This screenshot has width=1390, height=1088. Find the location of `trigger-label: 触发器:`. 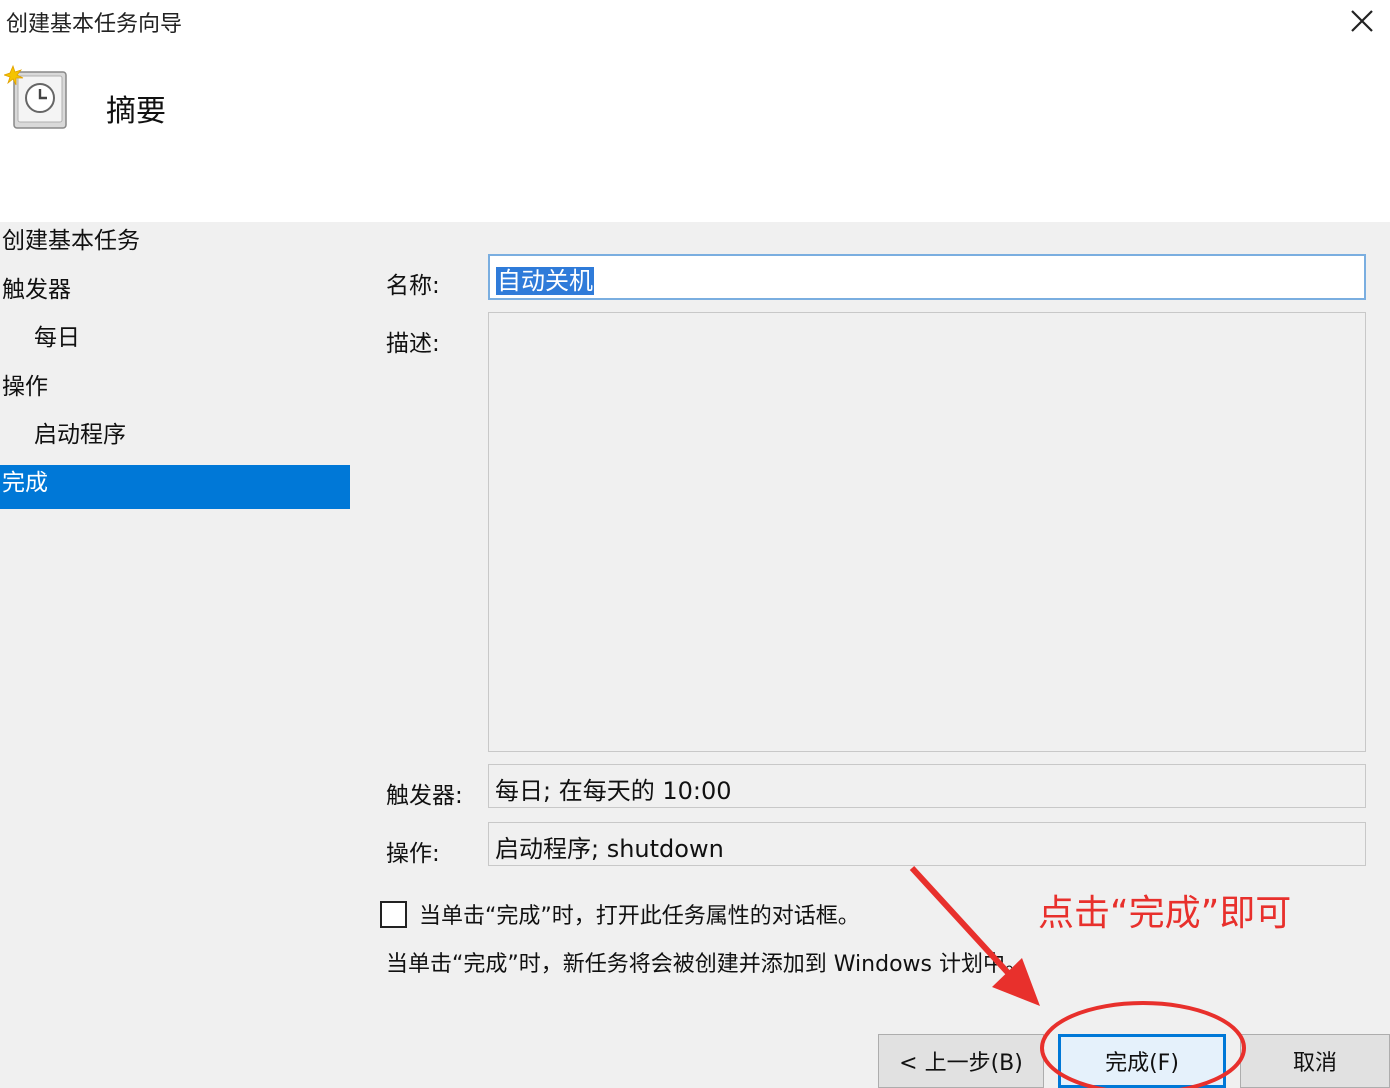

trigger-label: 触发器: is located at coordinates (424, 796).